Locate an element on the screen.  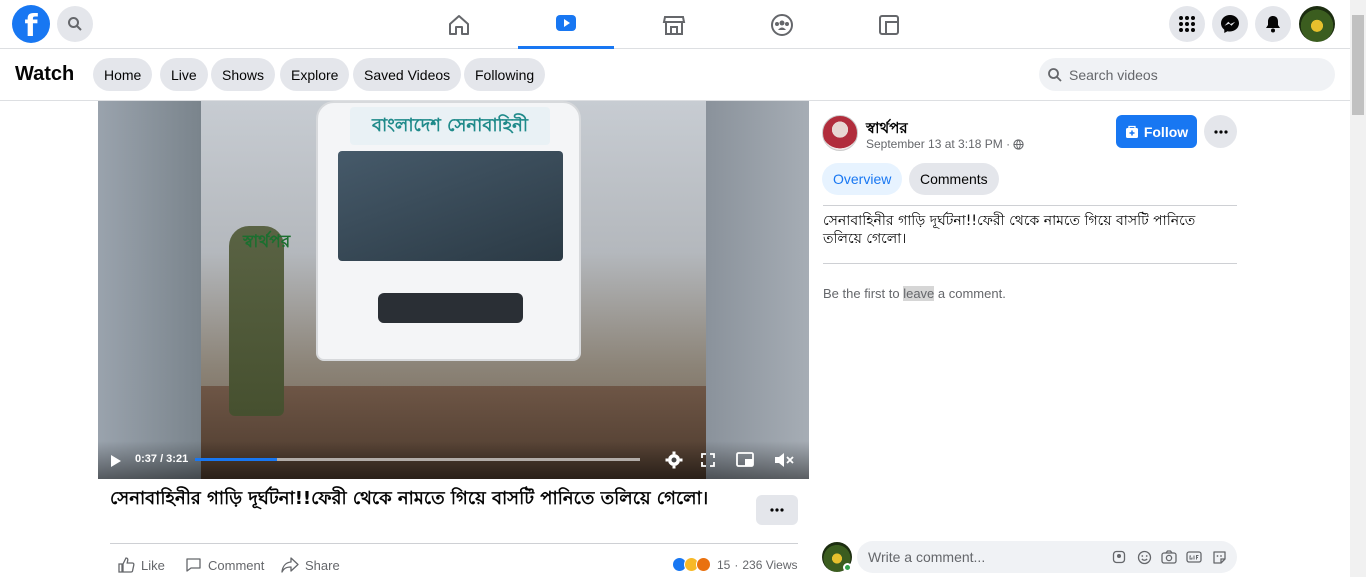
sticker-icon is located at coordinates (1219, 557).